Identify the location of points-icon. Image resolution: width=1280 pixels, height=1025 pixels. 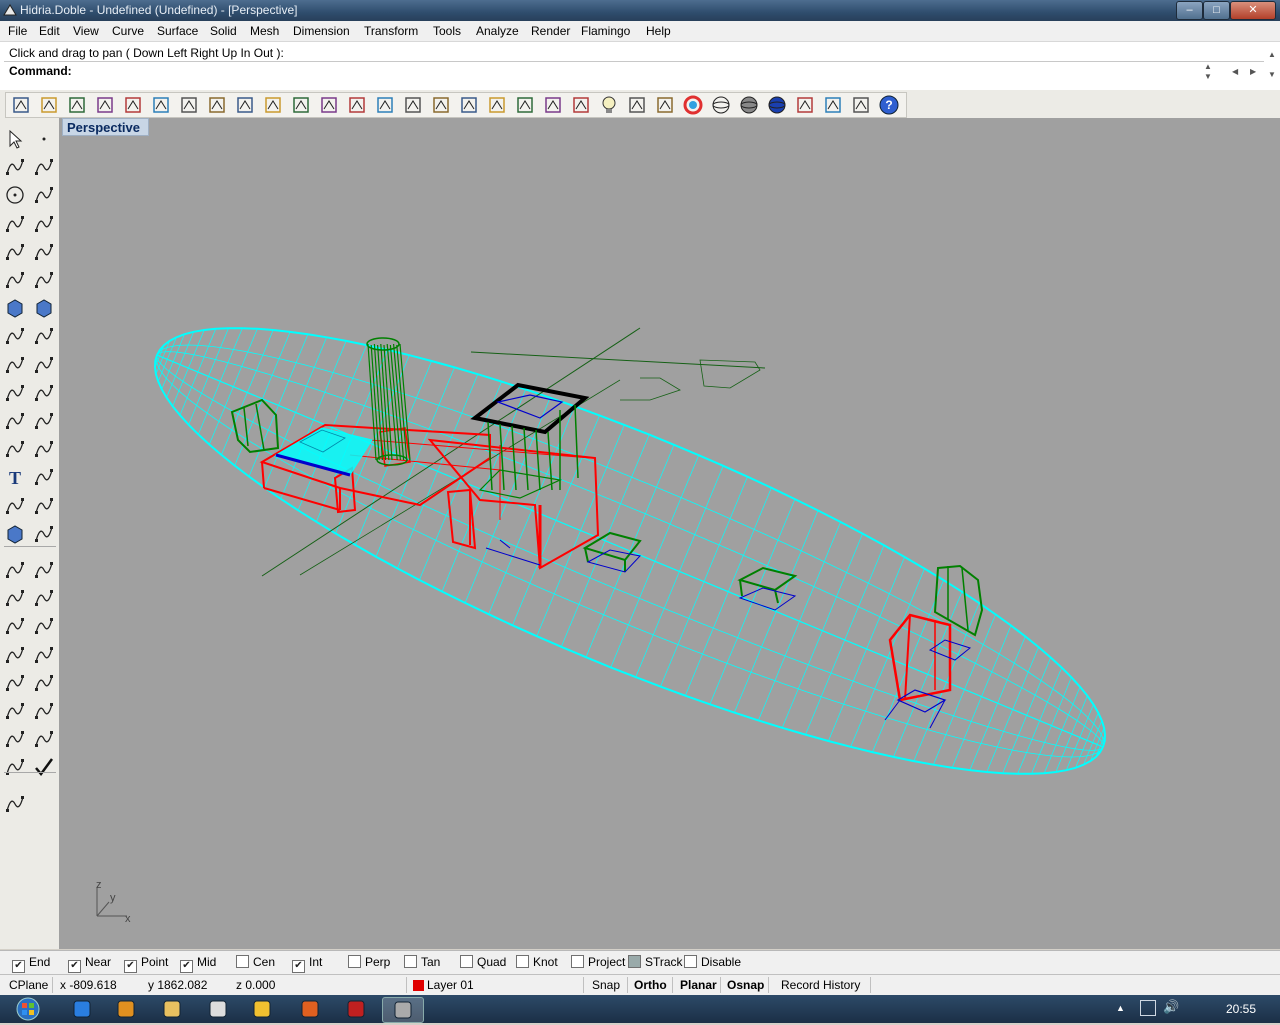
(581, 105).